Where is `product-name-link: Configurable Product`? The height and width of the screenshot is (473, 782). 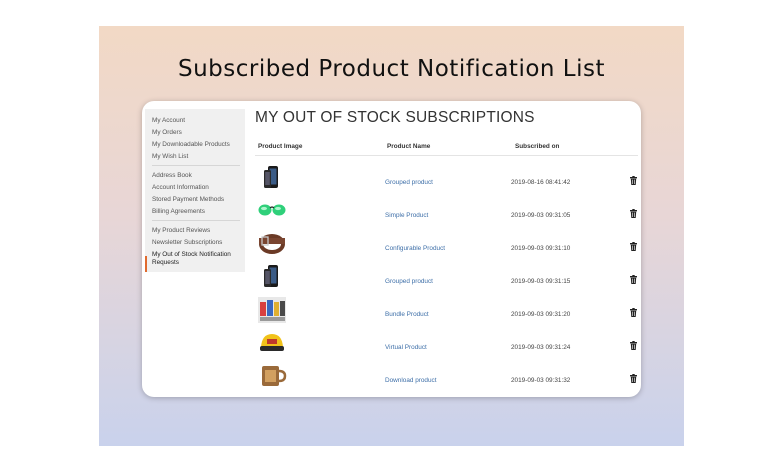 product-name-link: Configurable Product is located at coordinates (415, 248).